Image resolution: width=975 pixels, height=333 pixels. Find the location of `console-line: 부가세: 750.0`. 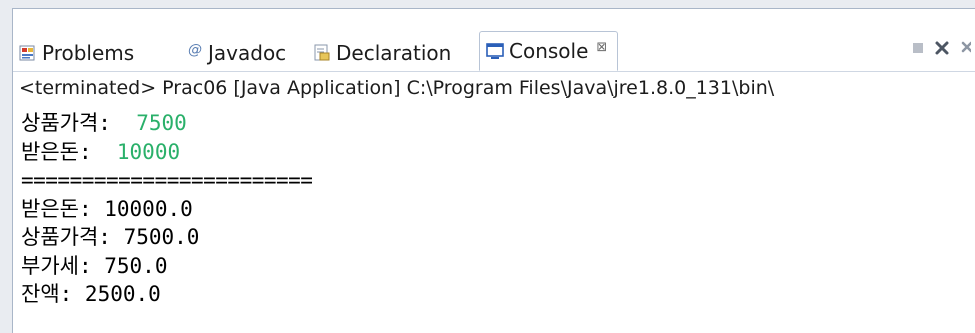

console-line: 부가세: 750.0 is located at coordinates (94, 265).